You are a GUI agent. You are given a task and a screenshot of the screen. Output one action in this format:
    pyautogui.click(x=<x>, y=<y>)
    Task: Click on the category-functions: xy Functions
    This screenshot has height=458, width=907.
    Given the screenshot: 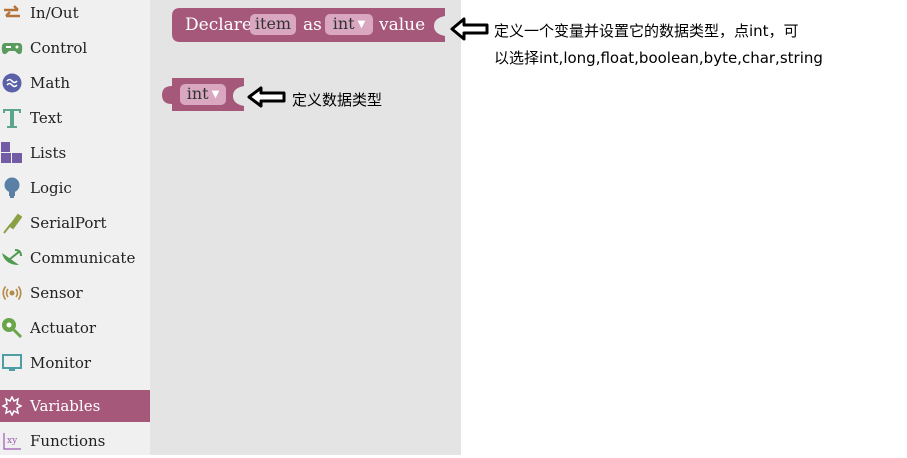 What is the action you would take?
    pyautogui.click(x=75, y=440)
    